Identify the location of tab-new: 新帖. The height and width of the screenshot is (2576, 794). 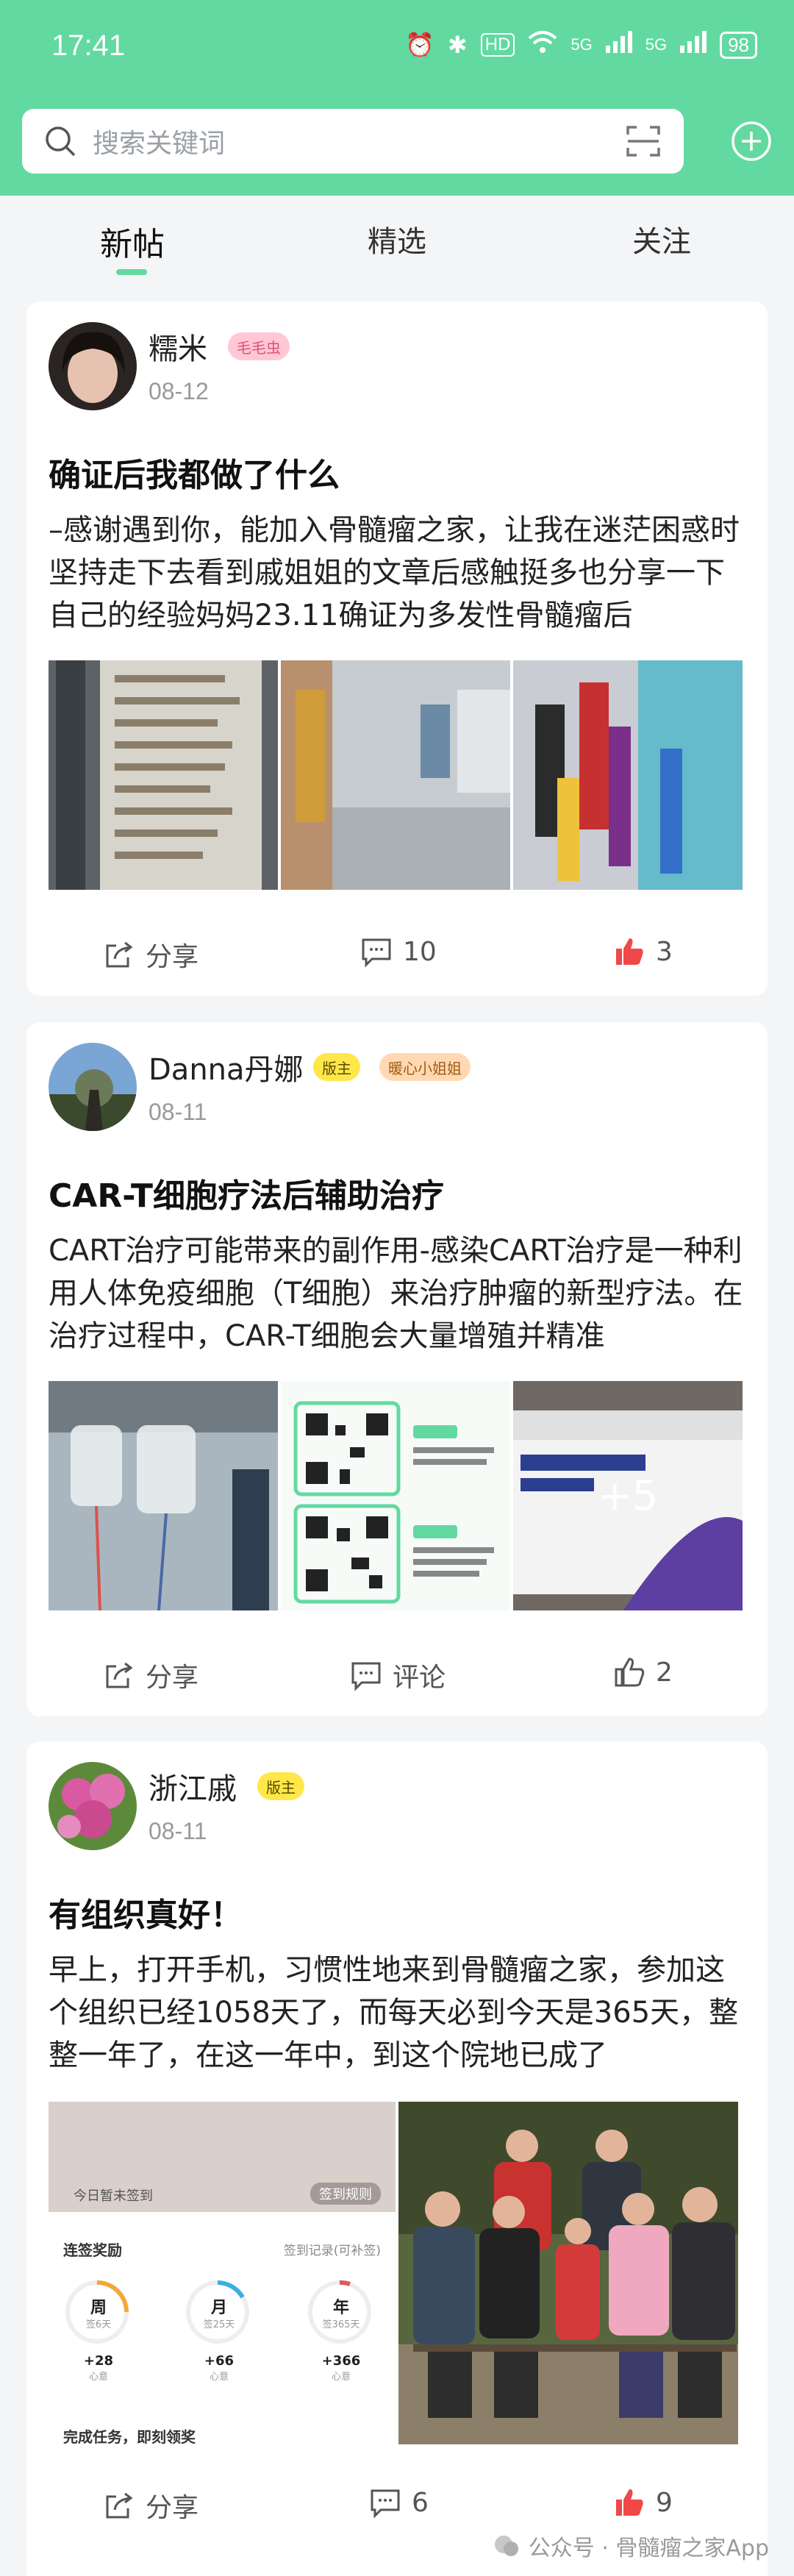
(132, 242).